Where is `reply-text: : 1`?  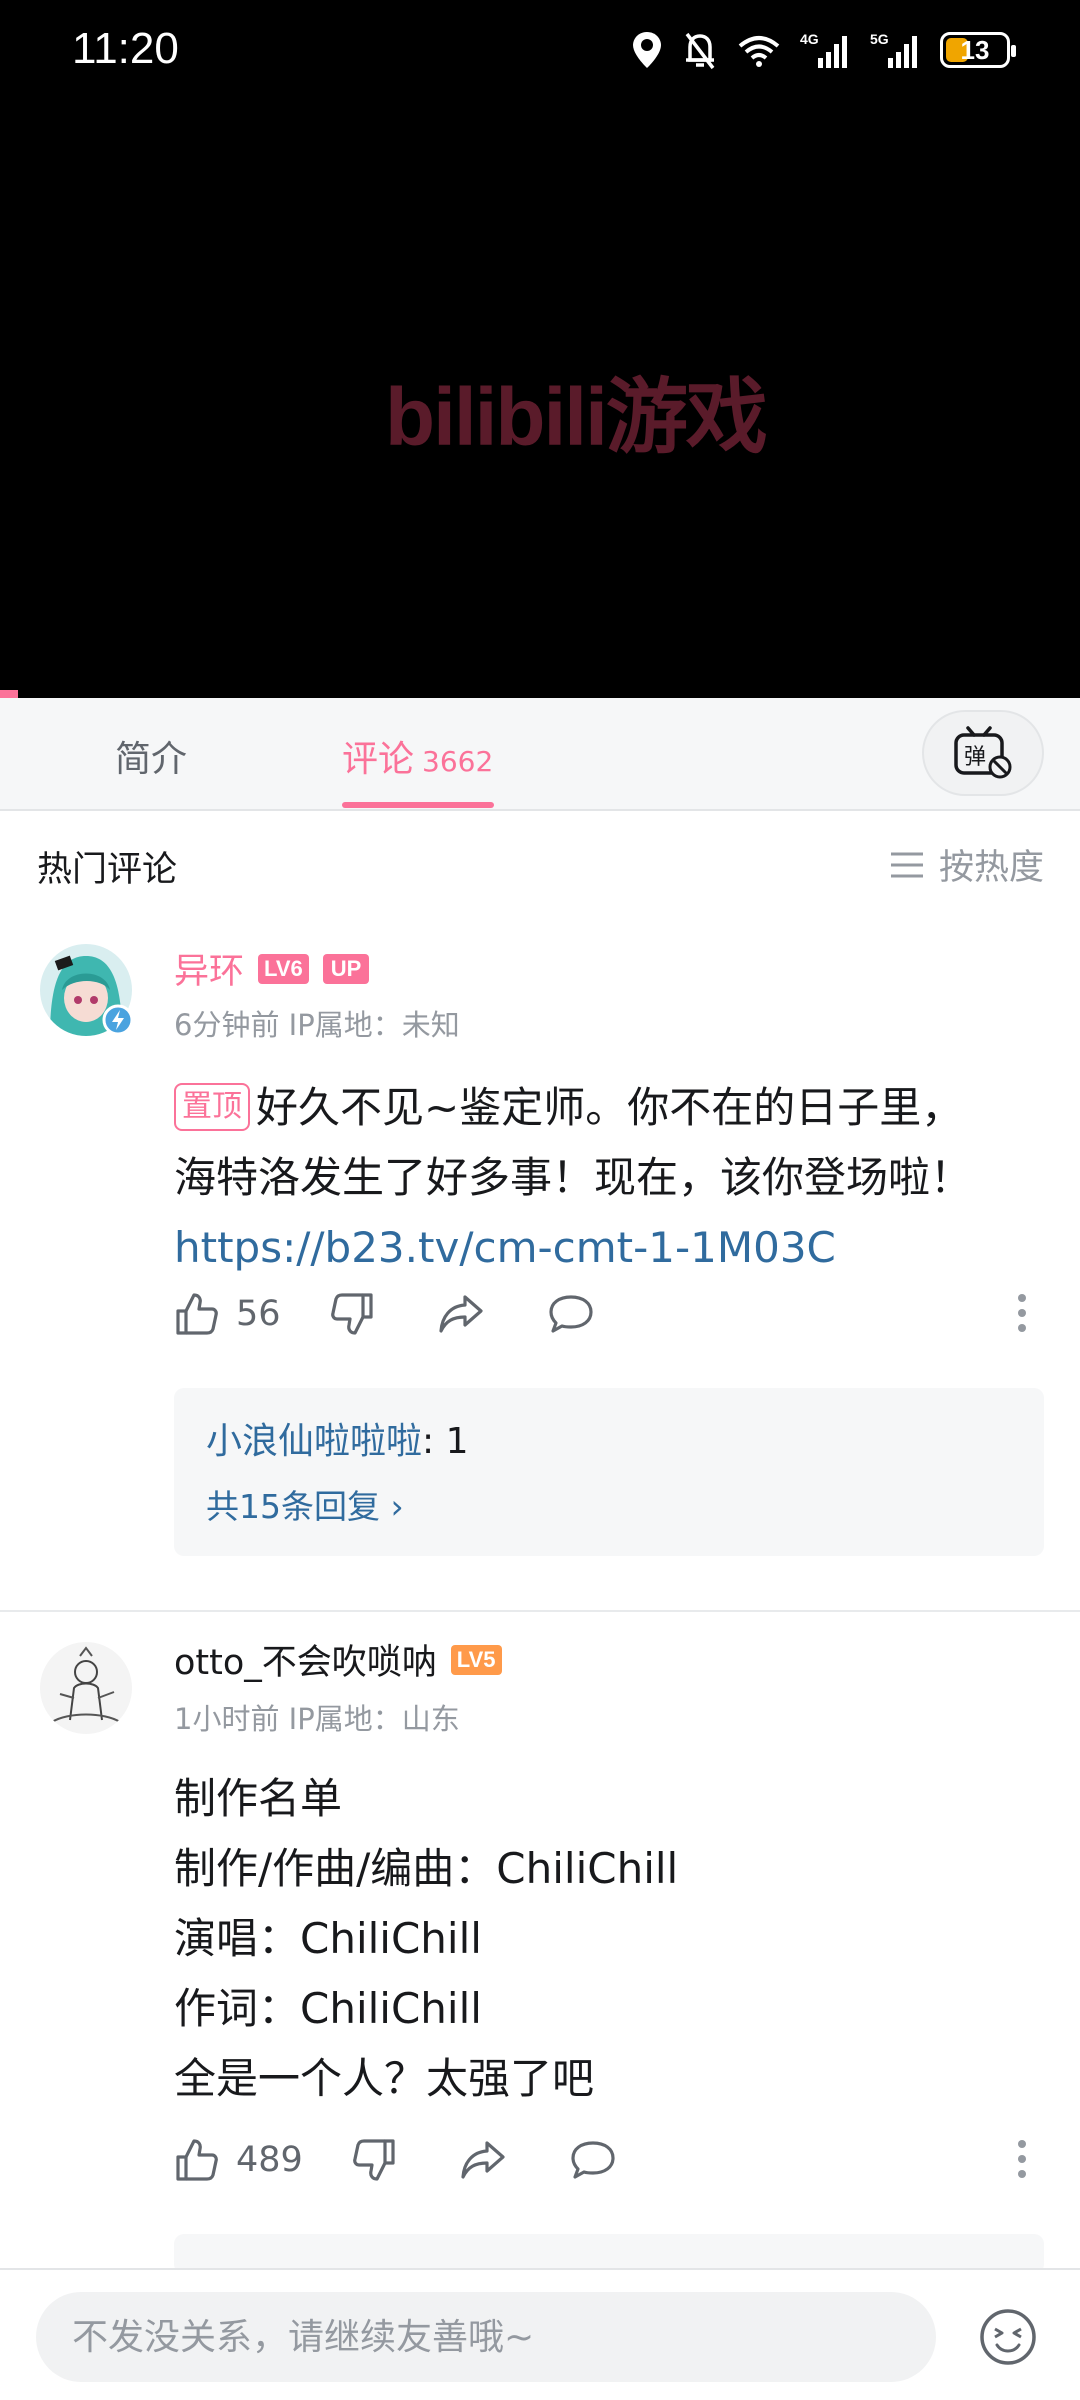
reply-text: : 1 is located at coordinates (445, 1441).